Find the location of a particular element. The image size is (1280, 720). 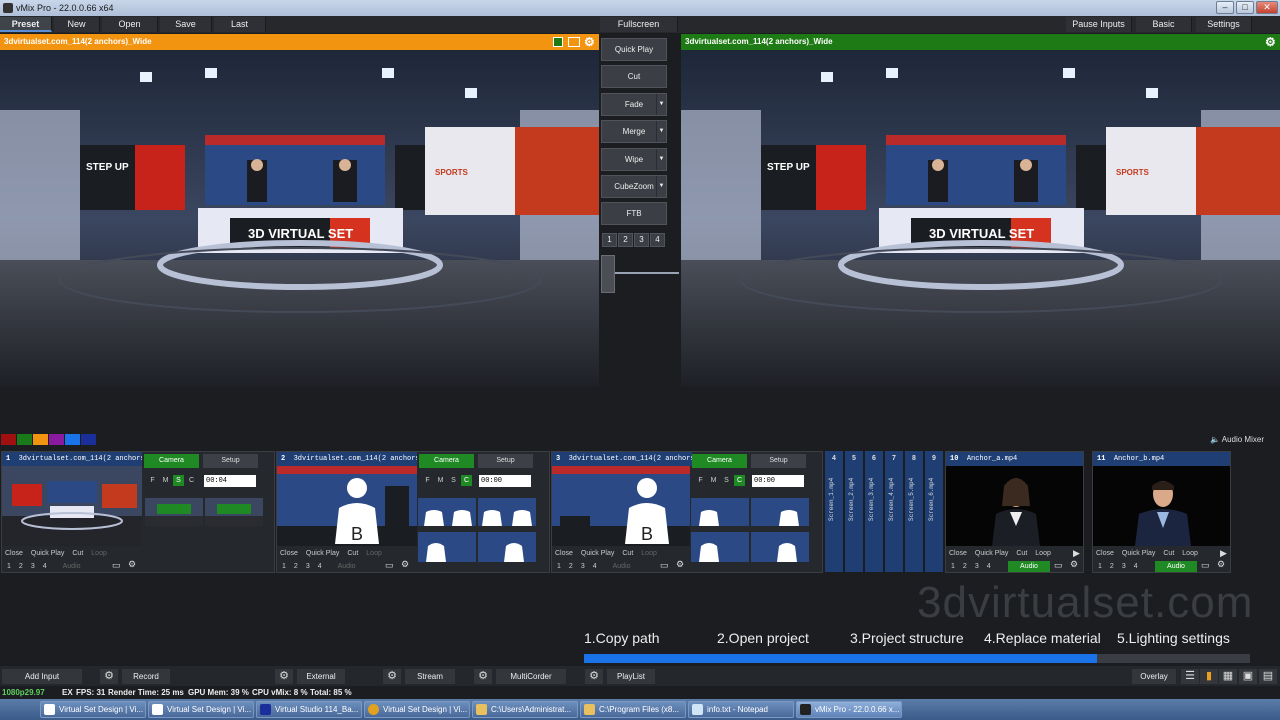

transition-3-button: 3 is located at coordinates (641, 240).